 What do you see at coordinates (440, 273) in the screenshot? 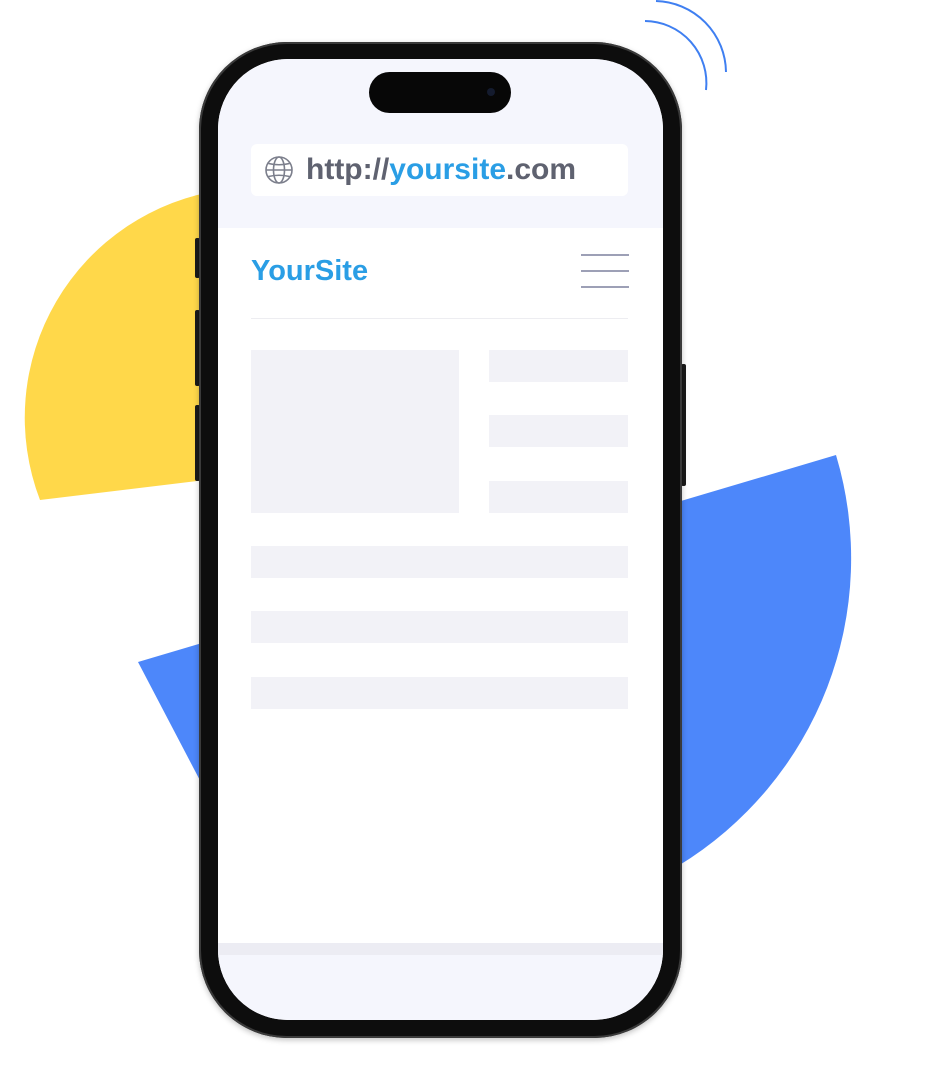
I see `site-header: YourSite` at bounding box center [440, 273].